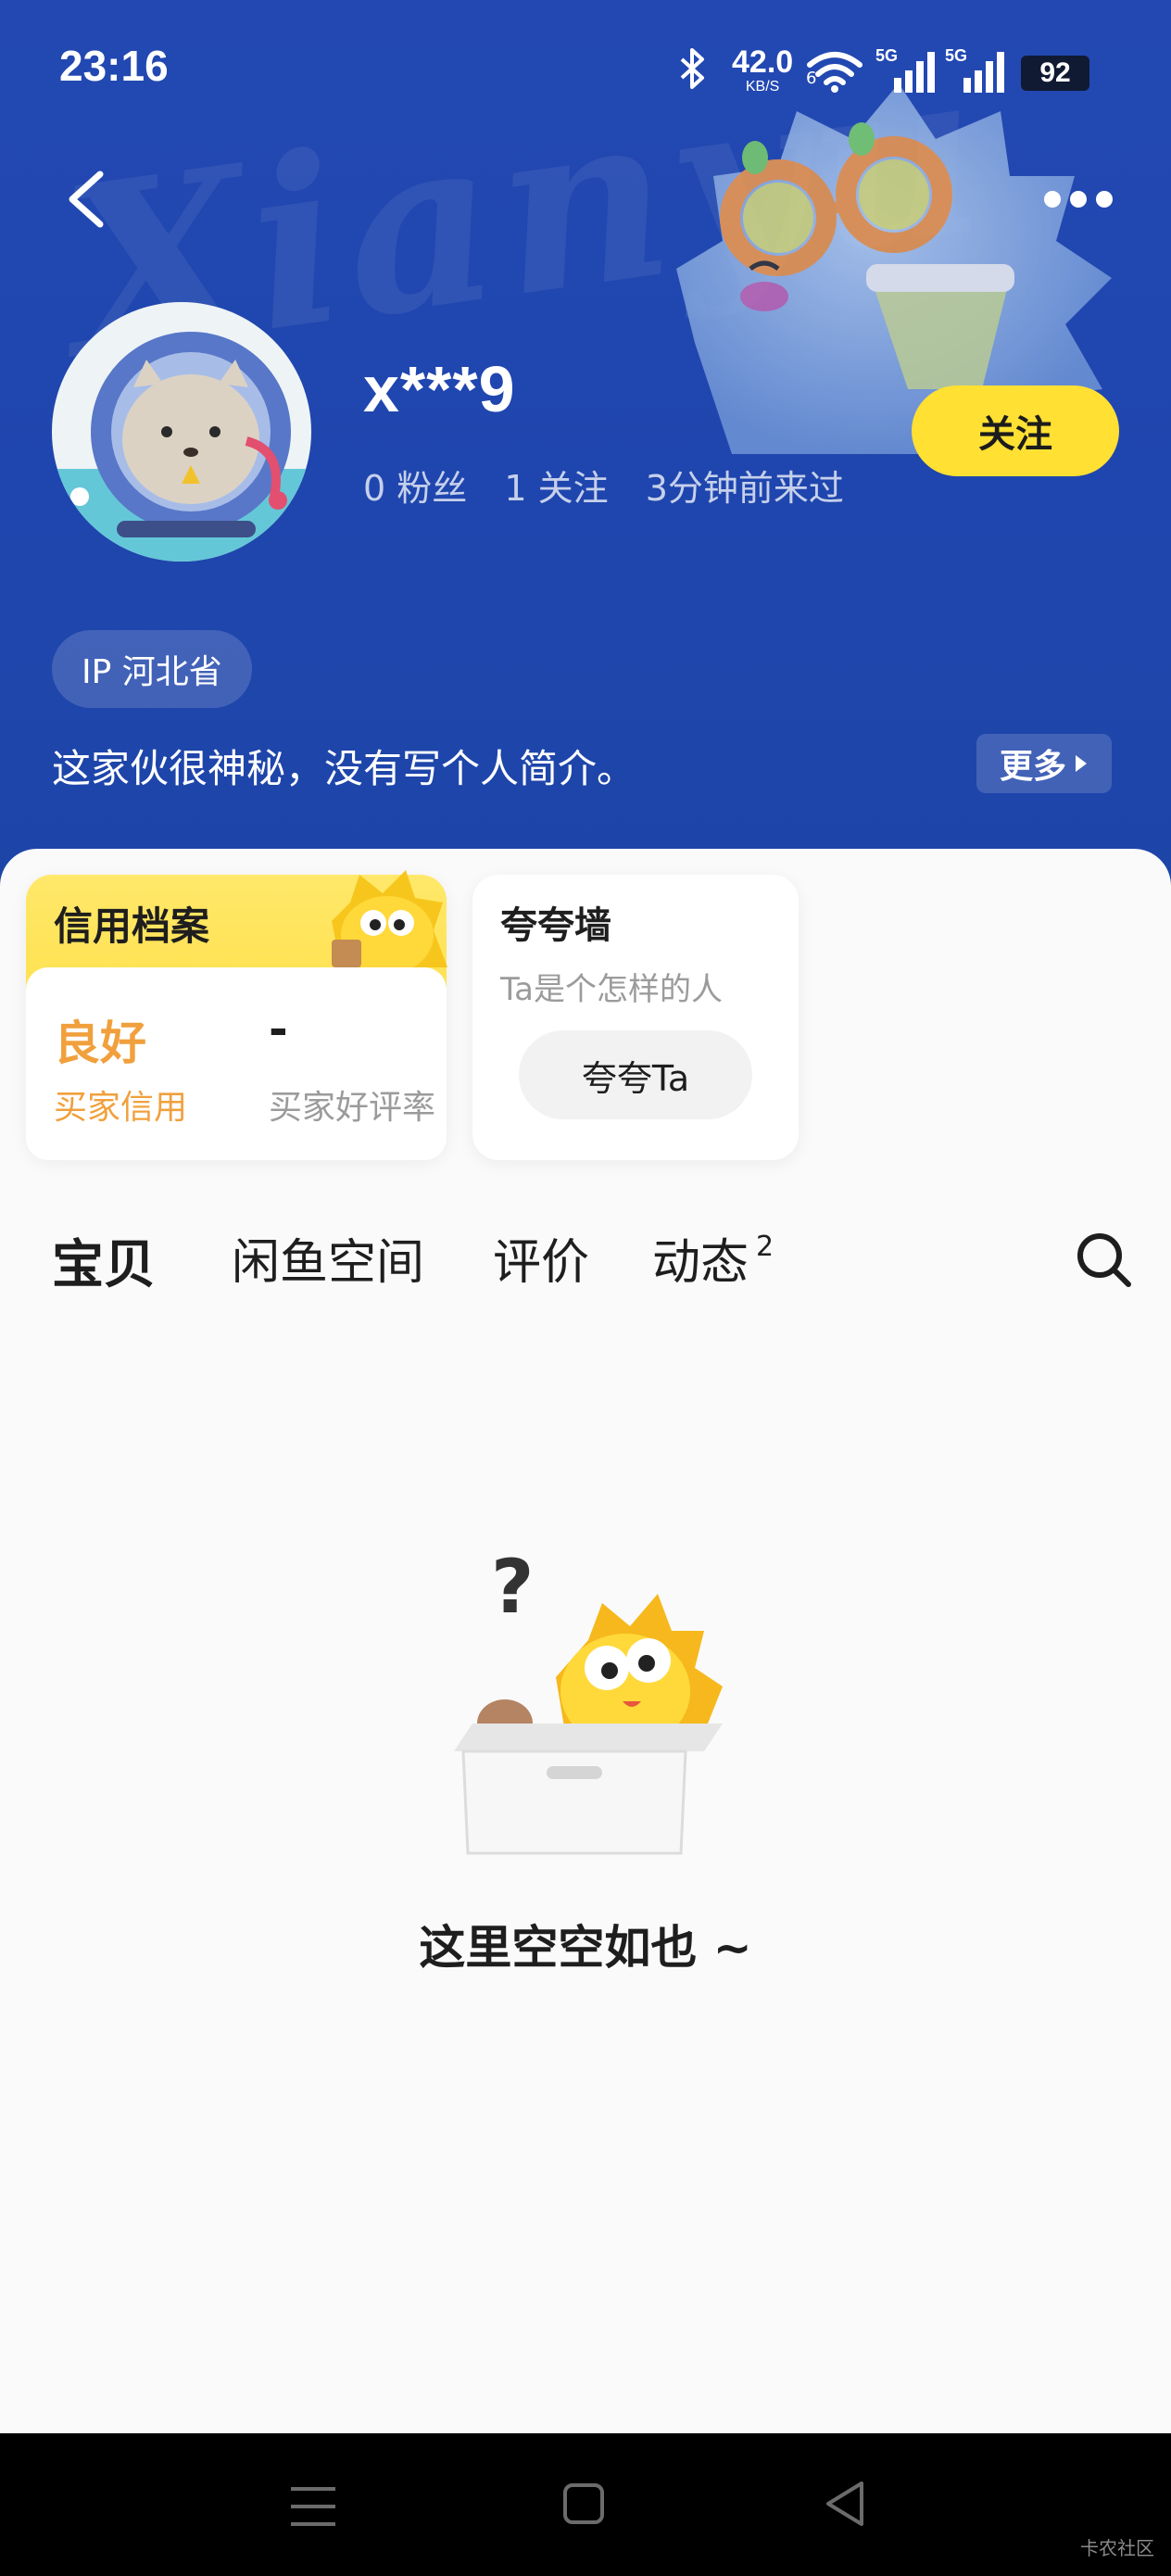 The width and height of the screenshot is (1171, 2576). What do you see at coordinates (182, 447) in the screenshot?
I see `avatar-cat-image` at bounding box center [182, 447].